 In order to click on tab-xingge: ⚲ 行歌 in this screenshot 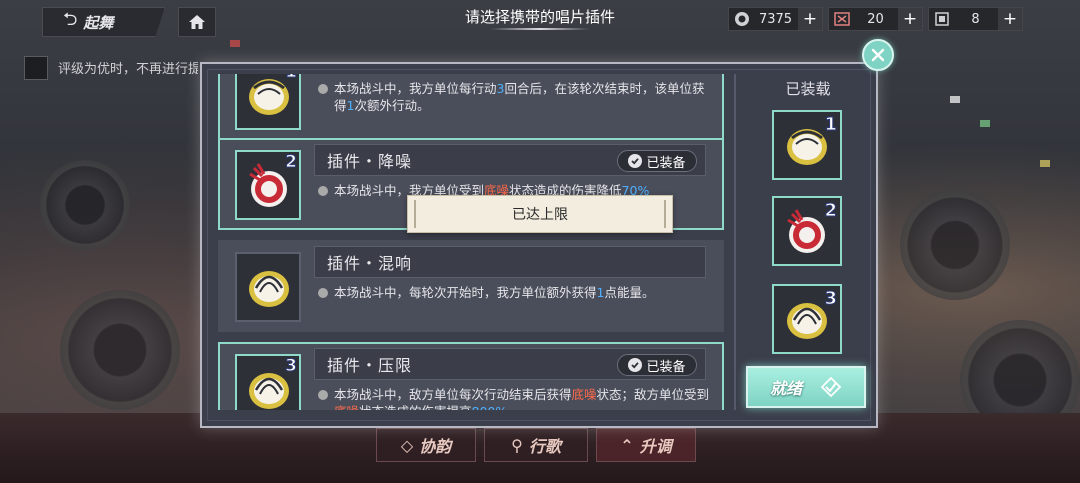, I will do `click(536, 445)`.